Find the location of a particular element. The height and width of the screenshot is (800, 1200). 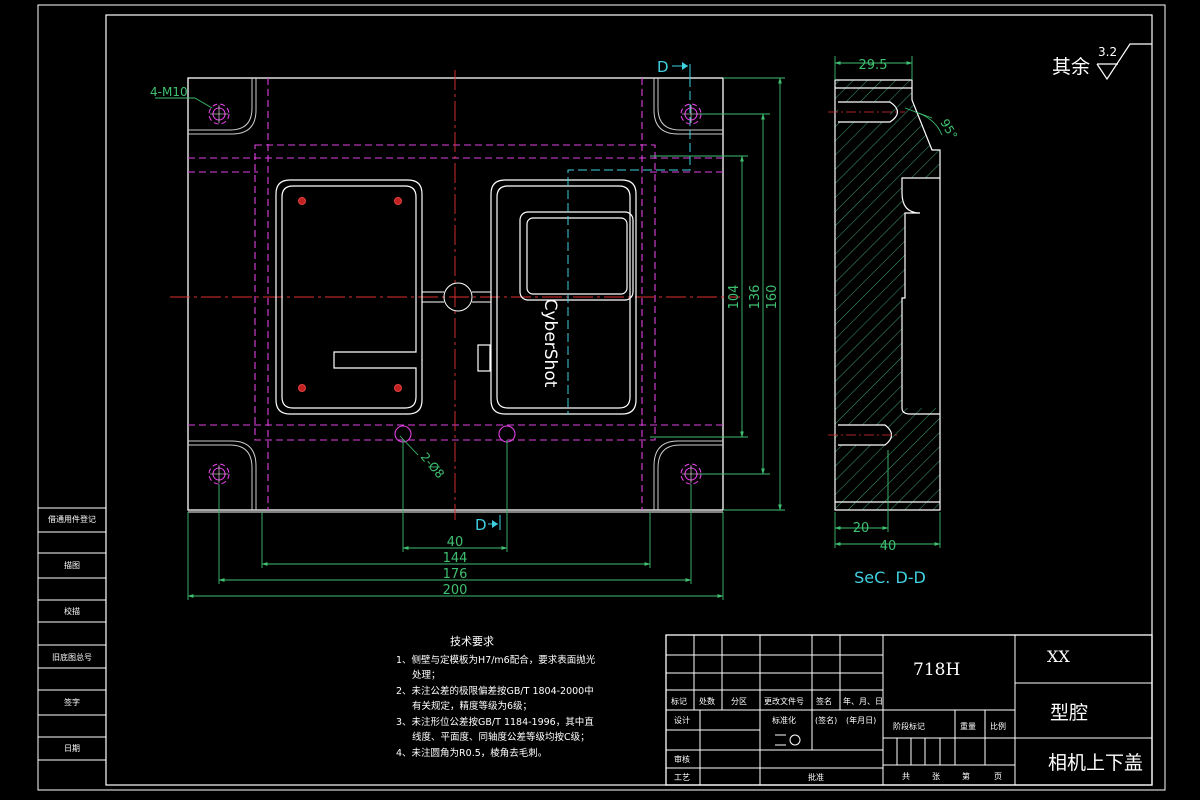

tech-line-5: 3、未注形位公差按GB/T 1184-1996，其中直 is located at coordinates (495, 722).